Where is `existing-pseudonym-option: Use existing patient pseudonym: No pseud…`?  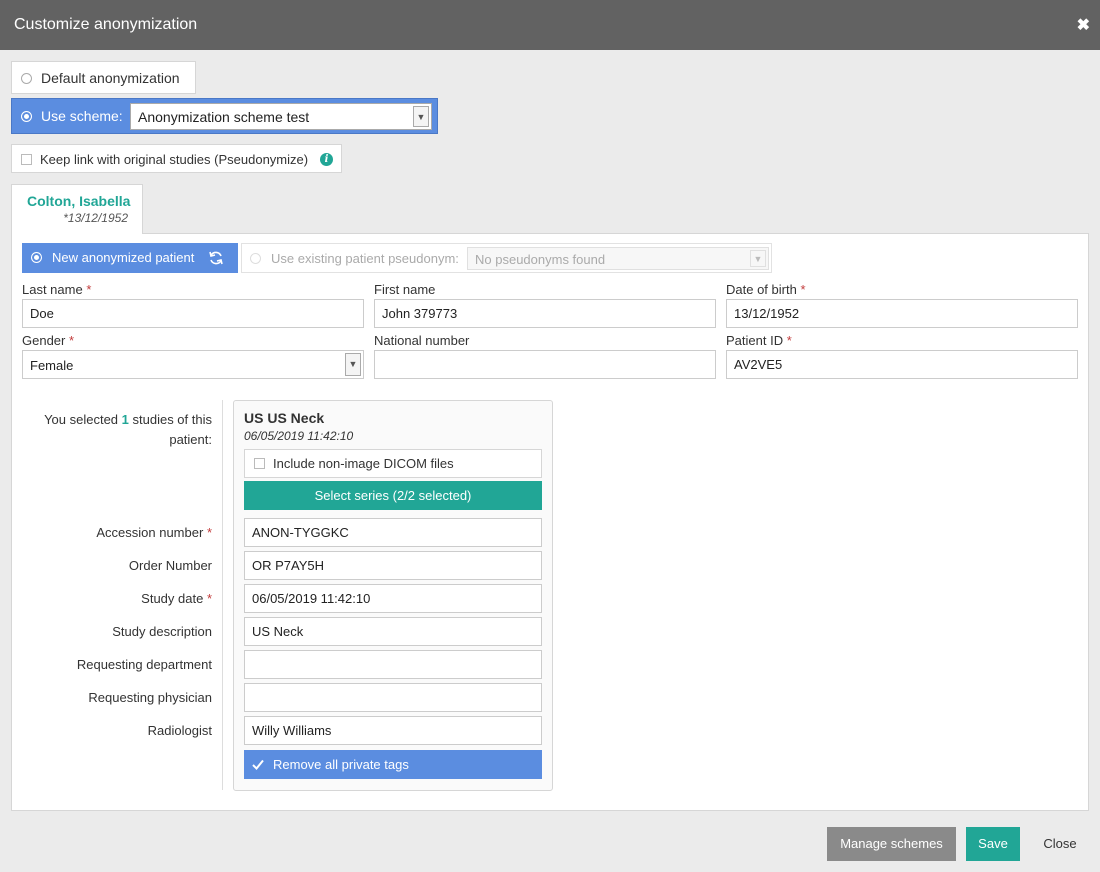 existing-pseudonym-option: Use existing patient pseudonym: No pseud… is located at coordinates (506, 258).